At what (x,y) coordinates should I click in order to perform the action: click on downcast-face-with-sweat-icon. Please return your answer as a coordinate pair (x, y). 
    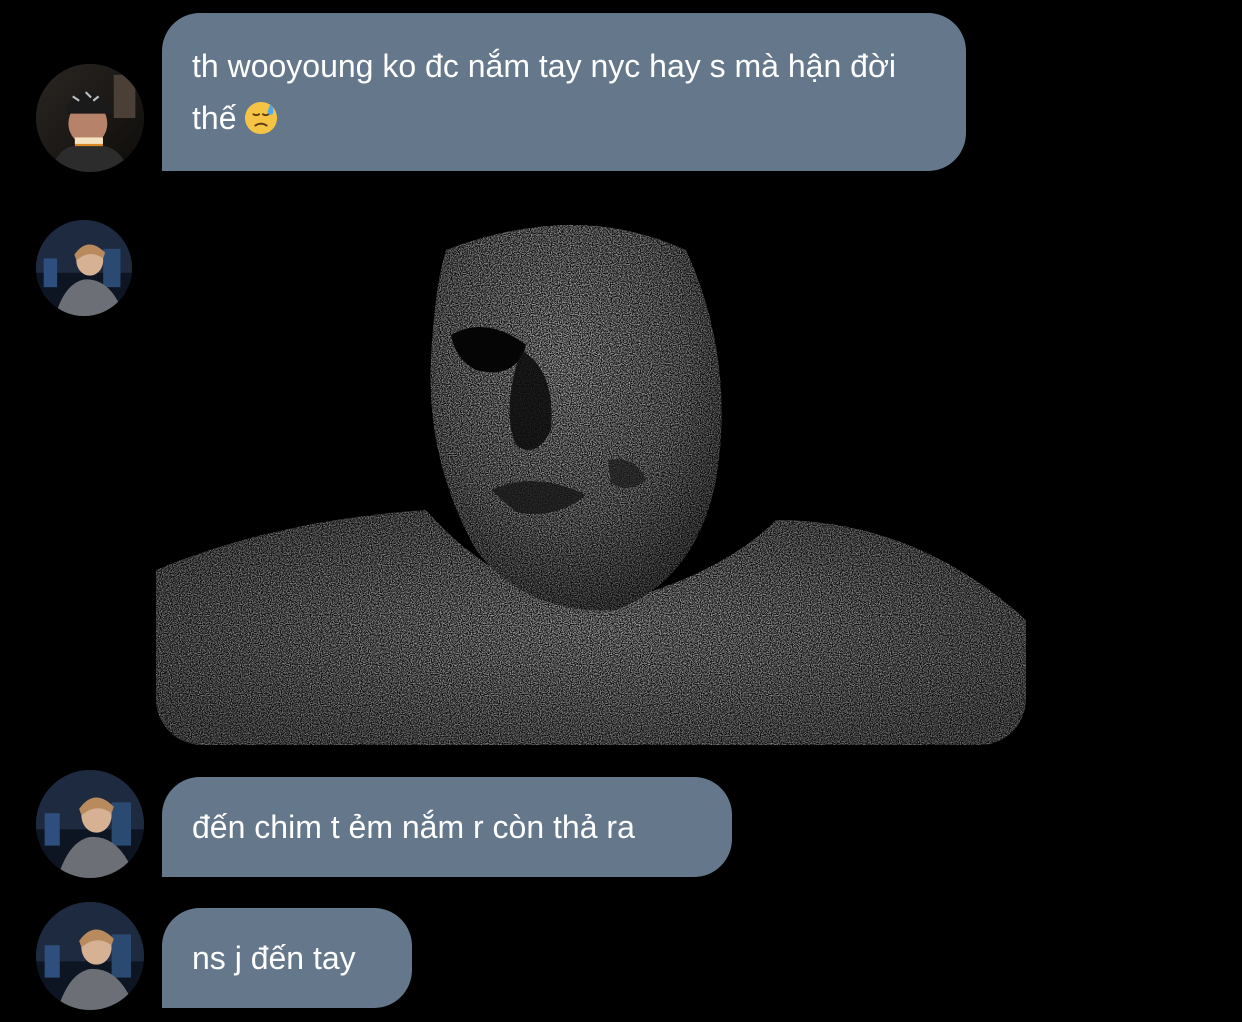
    Looking at the image, I should click on (261, 118).